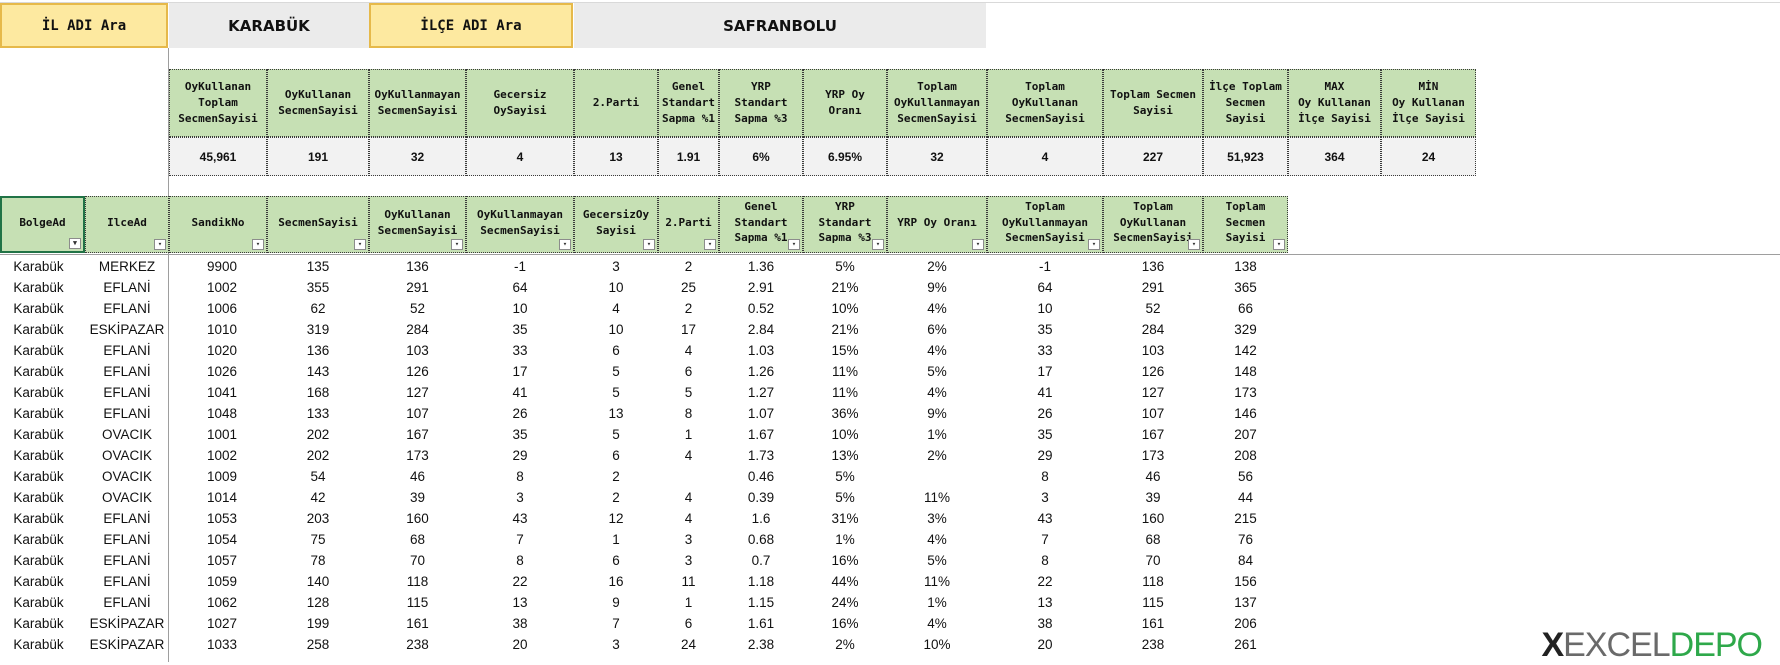 The width and height of the screenshot is (1780, 665). Describe the element at coordinates (1652, 645) in the screenshot. I see `excel-depo-logo: XEXCELDEPO` at that location.